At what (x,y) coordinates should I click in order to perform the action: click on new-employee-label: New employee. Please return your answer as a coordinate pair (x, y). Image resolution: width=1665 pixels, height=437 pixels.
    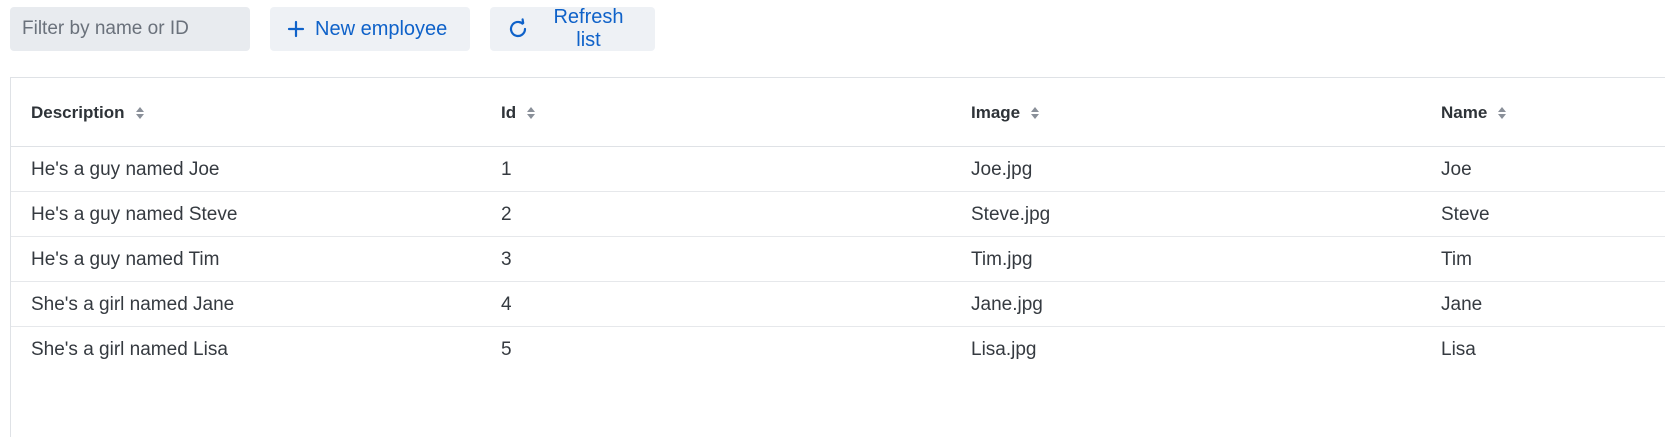
    Looking at the image, I should click on (381, 28).